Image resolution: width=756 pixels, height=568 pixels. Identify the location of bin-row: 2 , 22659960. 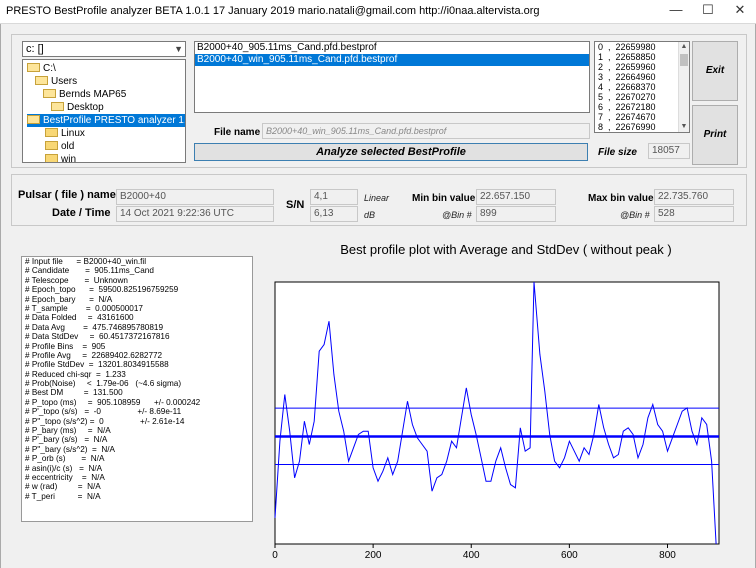
(642, 67).